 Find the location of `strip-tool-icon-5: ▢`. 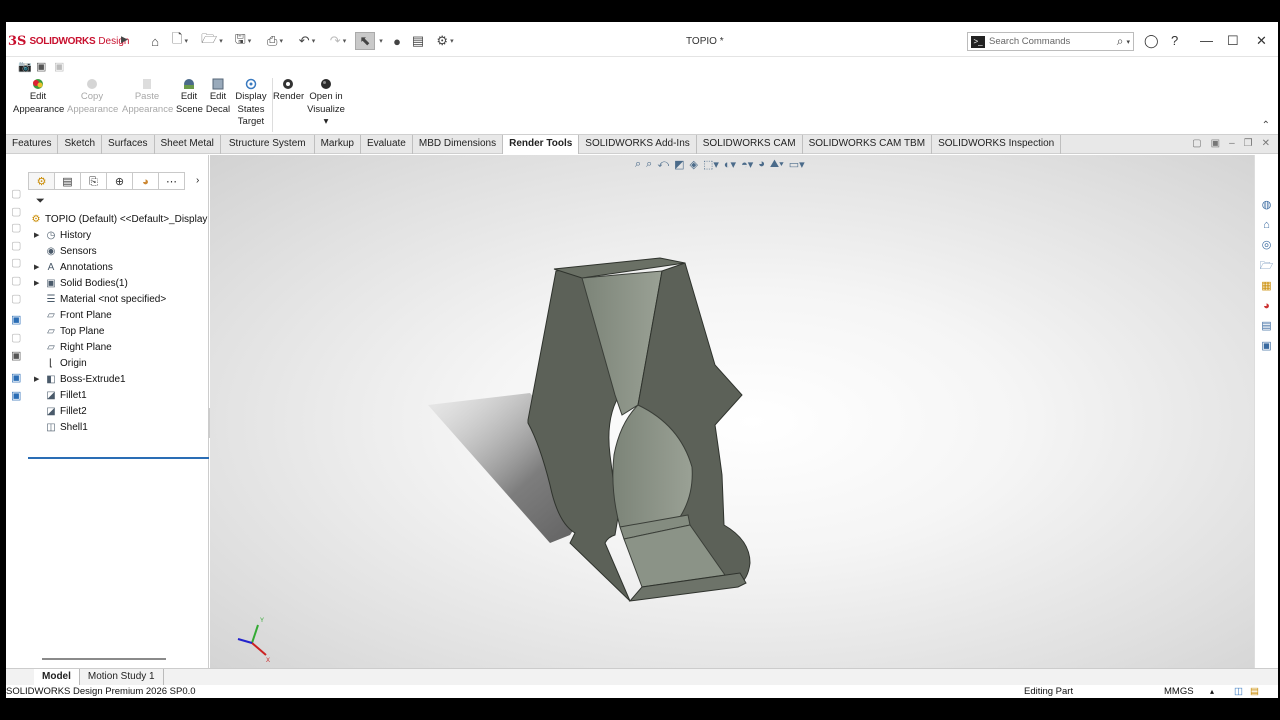

strip-tool-icon-5: ▢ is located at coordinates (16, 262).